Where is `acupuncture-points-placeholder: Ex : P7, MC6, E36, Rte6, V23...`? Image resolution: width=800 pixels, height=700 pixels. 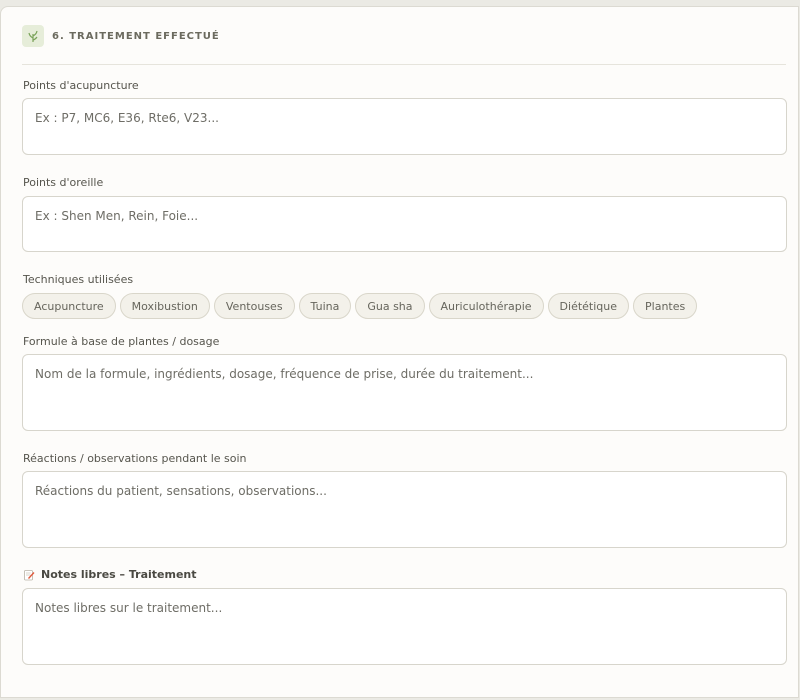 acupuncture-points-placeholder: Ex : P7, MC6, E36, Rte6, V23... is located at coordinates (127, 118).